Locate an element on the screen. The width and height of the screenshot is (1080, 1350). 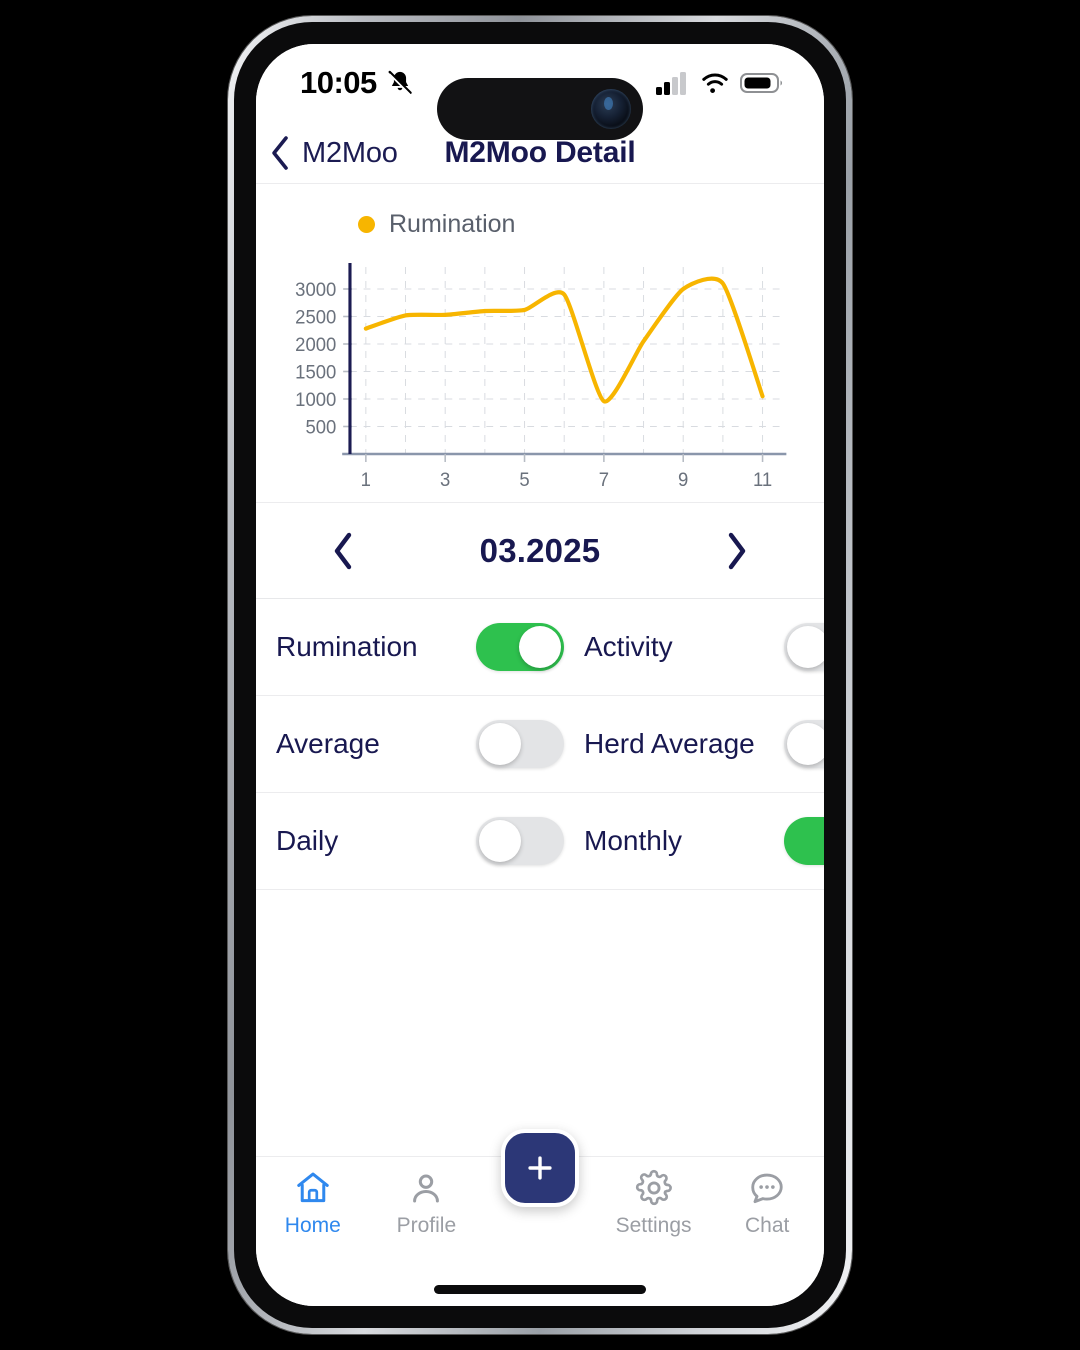
toggle-switch-rumination is located at coordinates (520, 647).